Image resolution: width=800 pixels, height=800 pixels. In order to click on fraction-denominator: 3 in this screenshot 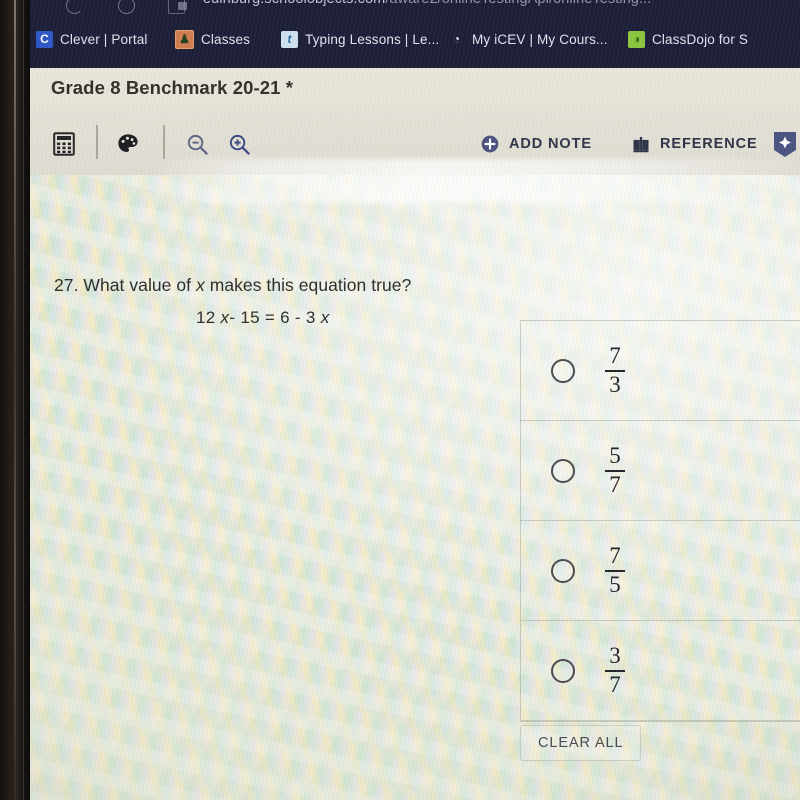, I will do `click(615, 384)`.